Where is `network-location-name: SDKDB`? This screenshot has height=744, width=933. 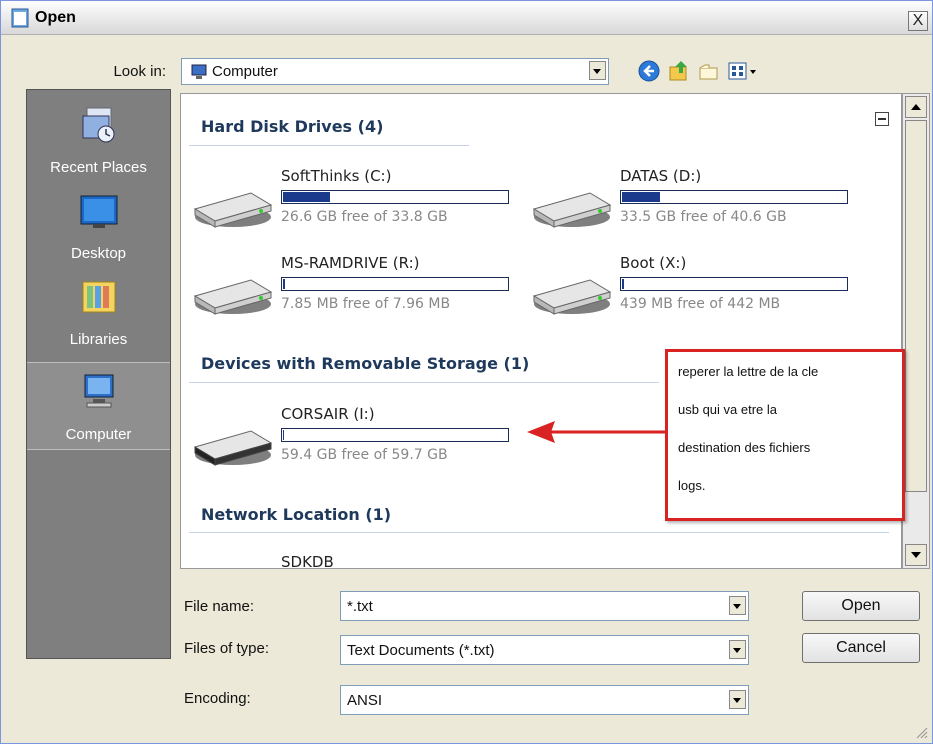 network-location-name: SDKDB is located at coordinates (307, 561).